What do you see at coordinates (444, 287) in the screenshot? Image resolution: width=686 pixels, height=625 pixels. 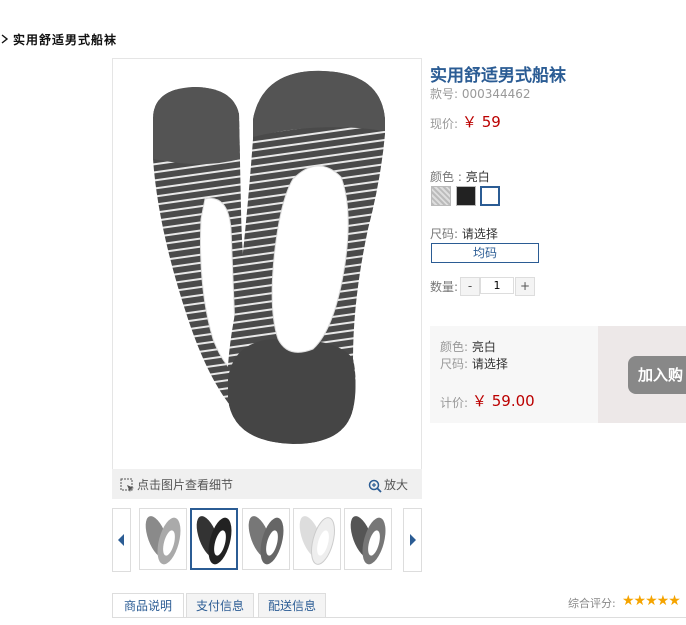 I see `quantity-label: 数量:` at bounding box center [444, 287].